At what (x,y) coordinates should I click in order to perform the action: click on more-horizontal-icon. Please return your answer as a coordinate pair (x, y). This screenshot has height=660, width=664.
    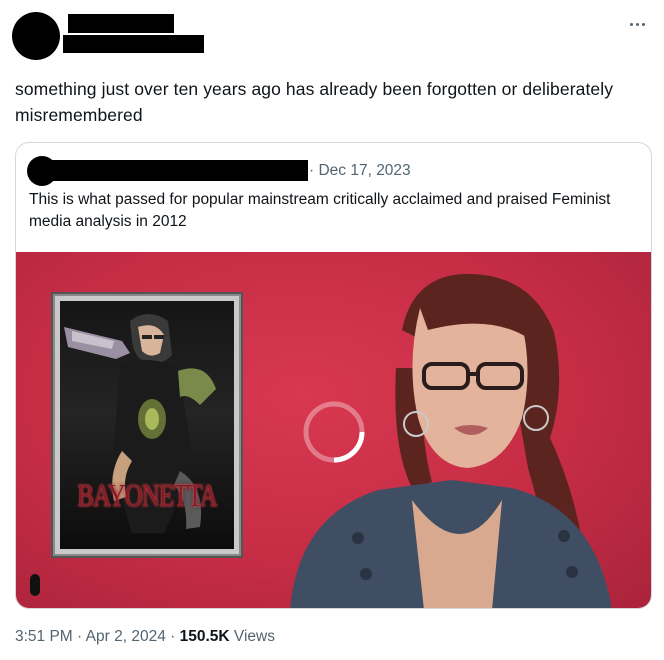
    Looking at the image, I should click on (631, 24).